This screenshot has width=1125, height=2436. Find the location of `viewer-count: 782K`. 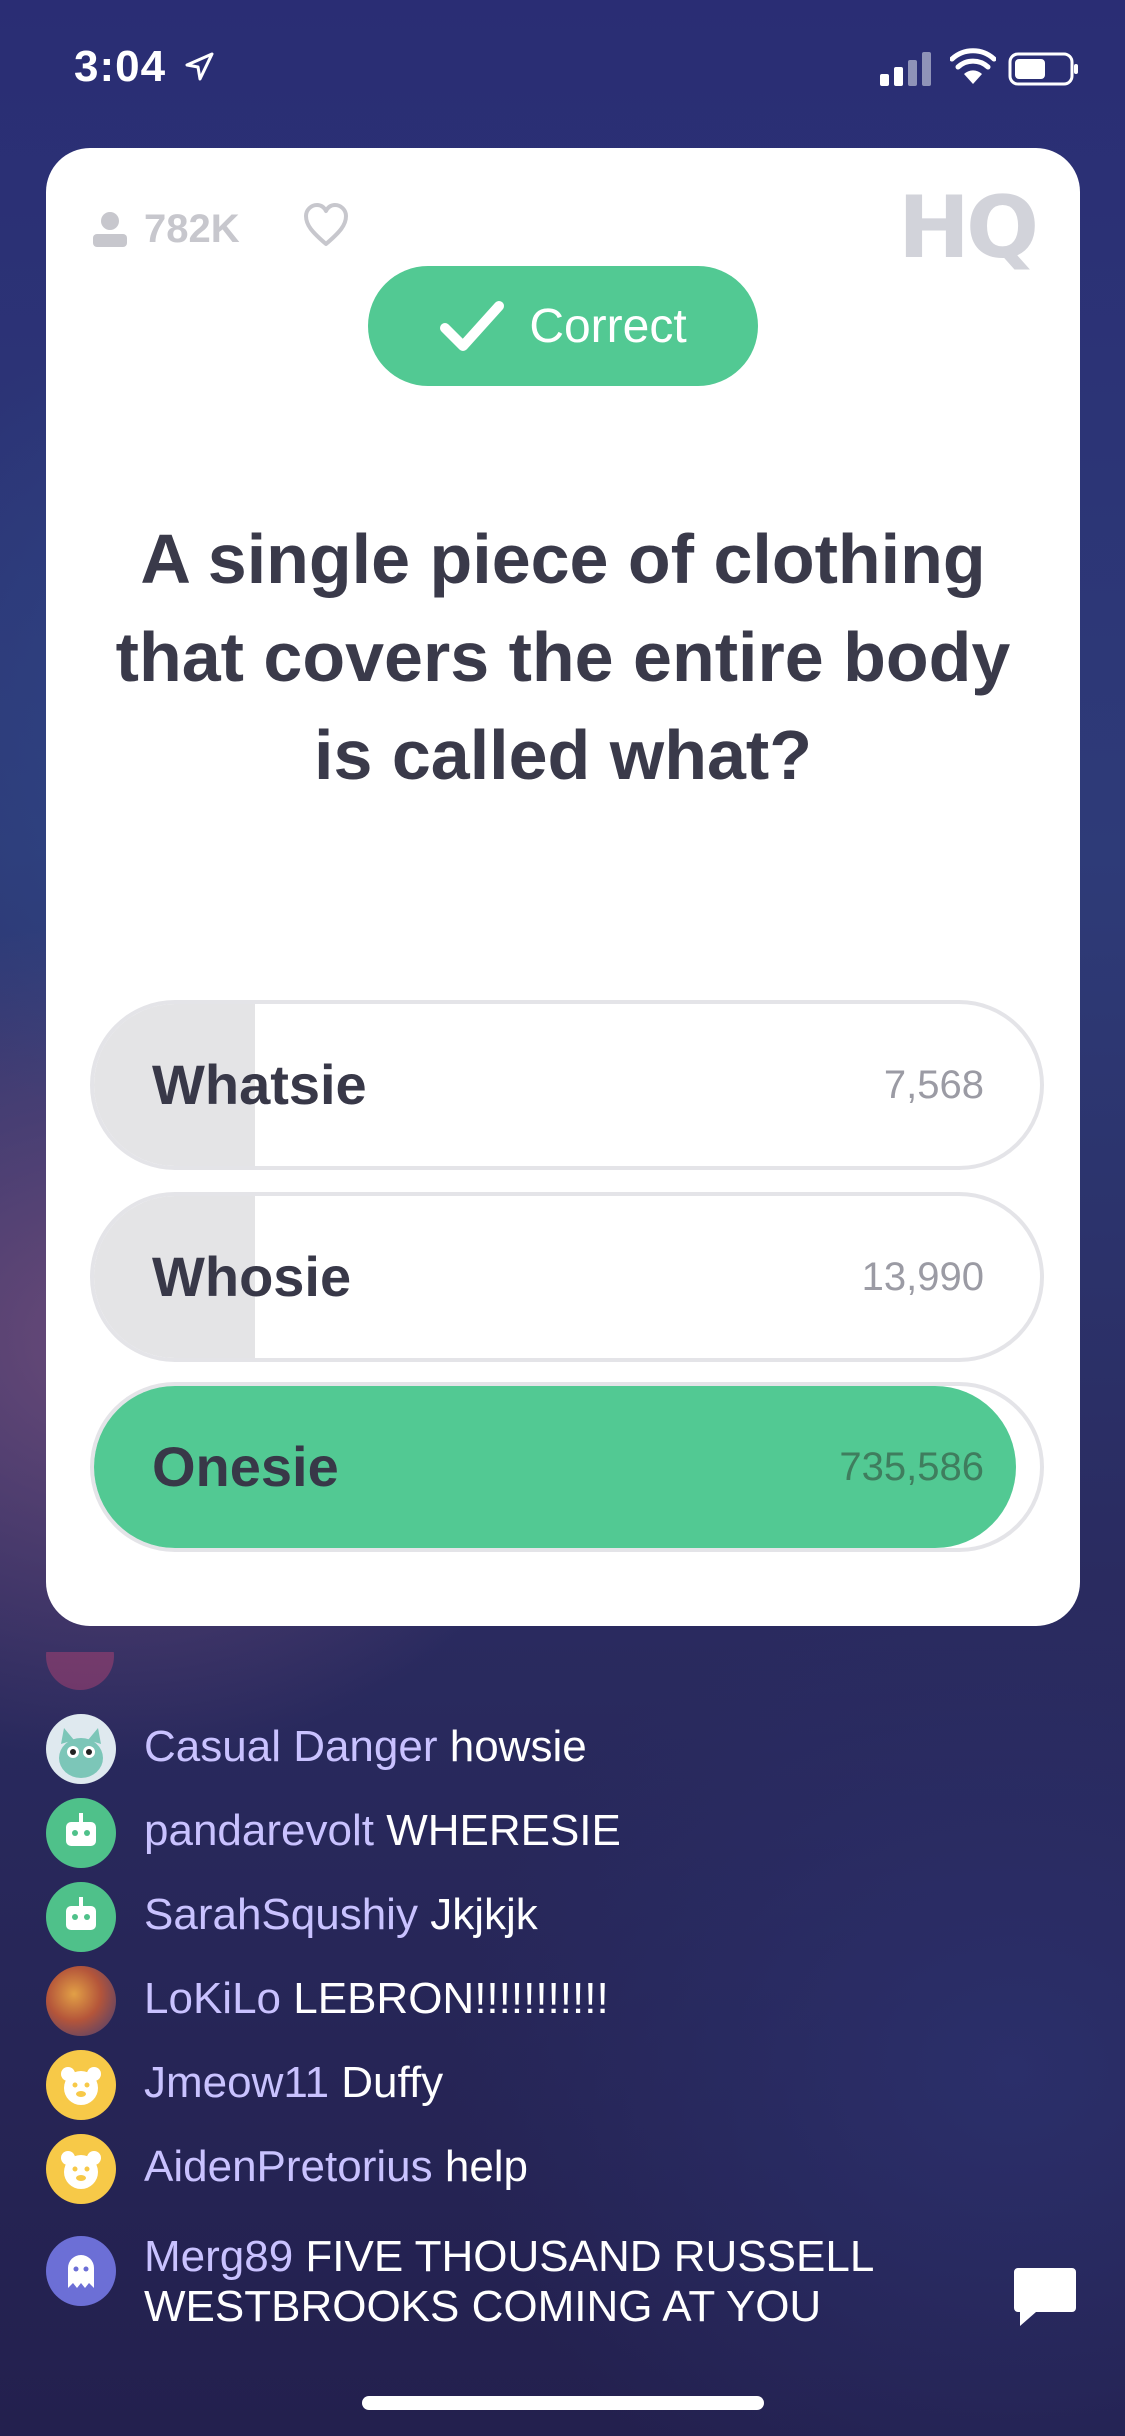

viewer-count: 782K is located at coordinates (165, 229).